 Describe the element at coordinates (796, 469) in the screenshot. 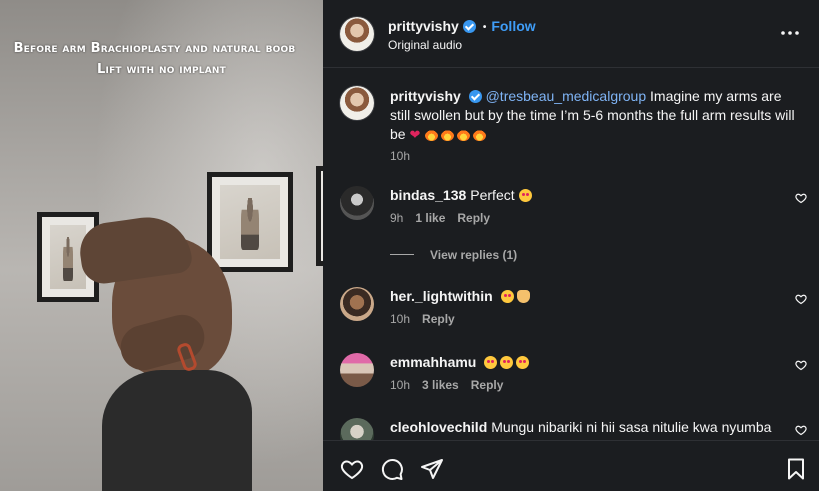

I see `bookmark-icon` at that location.